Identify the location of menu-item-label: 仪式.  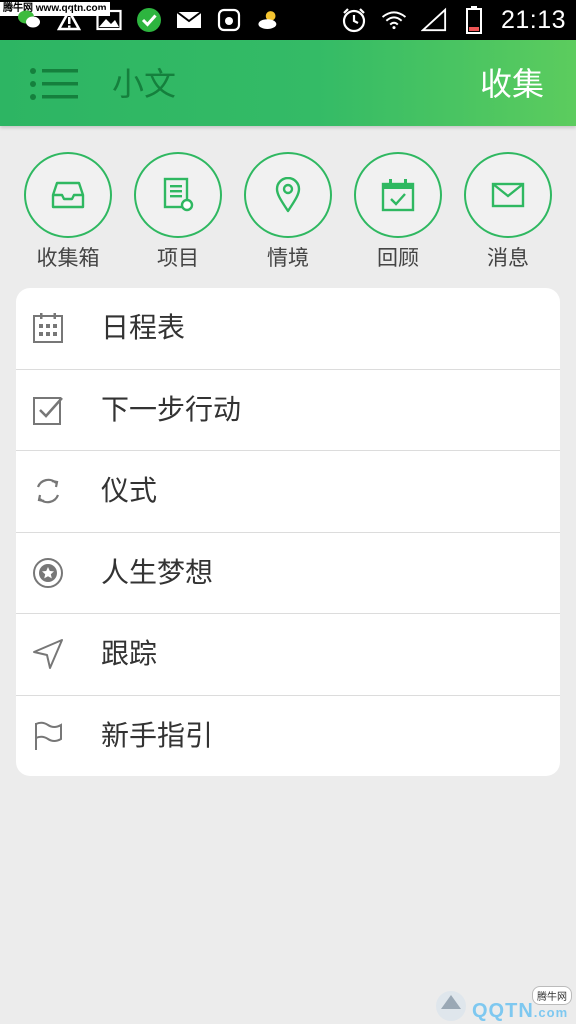
(129, 491).